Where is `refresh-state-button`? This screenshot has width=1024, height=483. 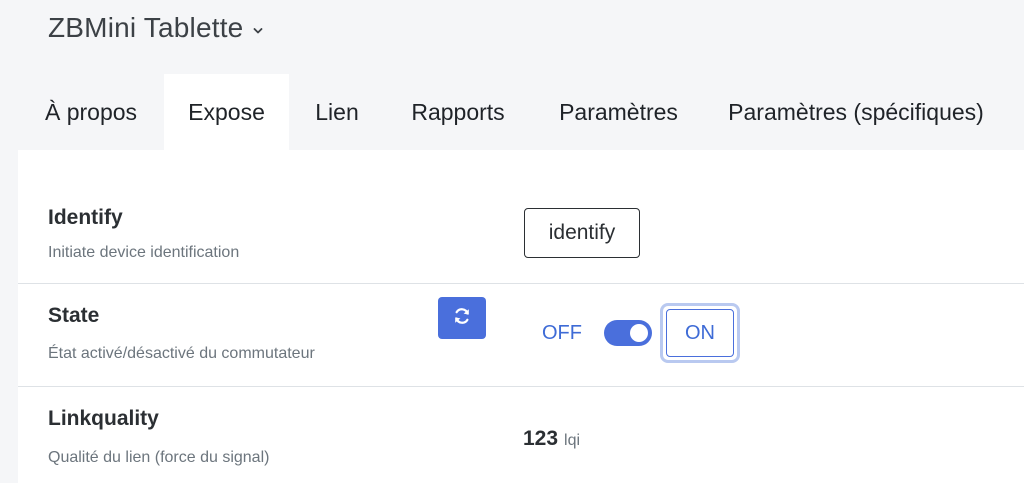
refresh-state-button is located at coordinates (462, 318).